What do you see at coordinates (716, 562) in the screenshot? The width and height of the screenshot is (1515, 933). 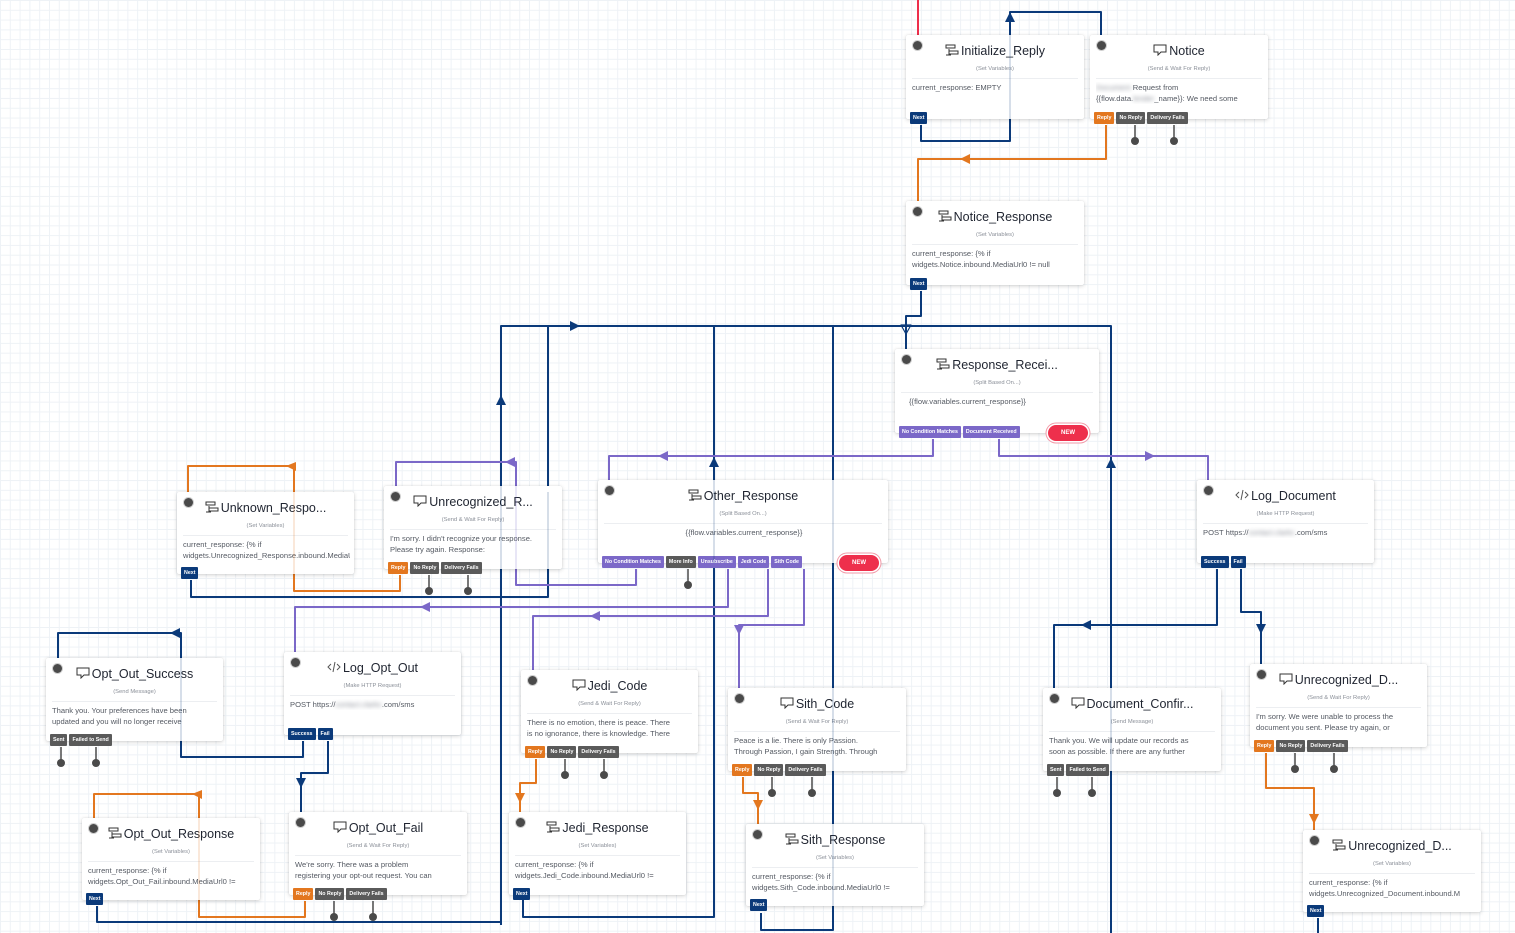 I see `port-unsubscribe: Unsubscribe` at bounding box center [716, 562].